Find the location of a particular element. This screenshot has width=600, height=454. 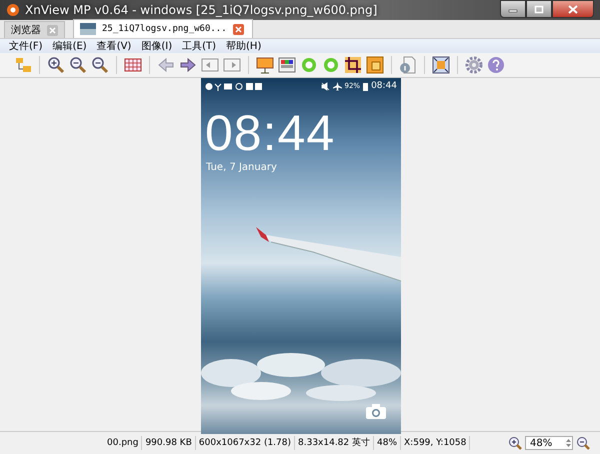

menu-item: 编辑(E) is located at coordinates (70, 46).